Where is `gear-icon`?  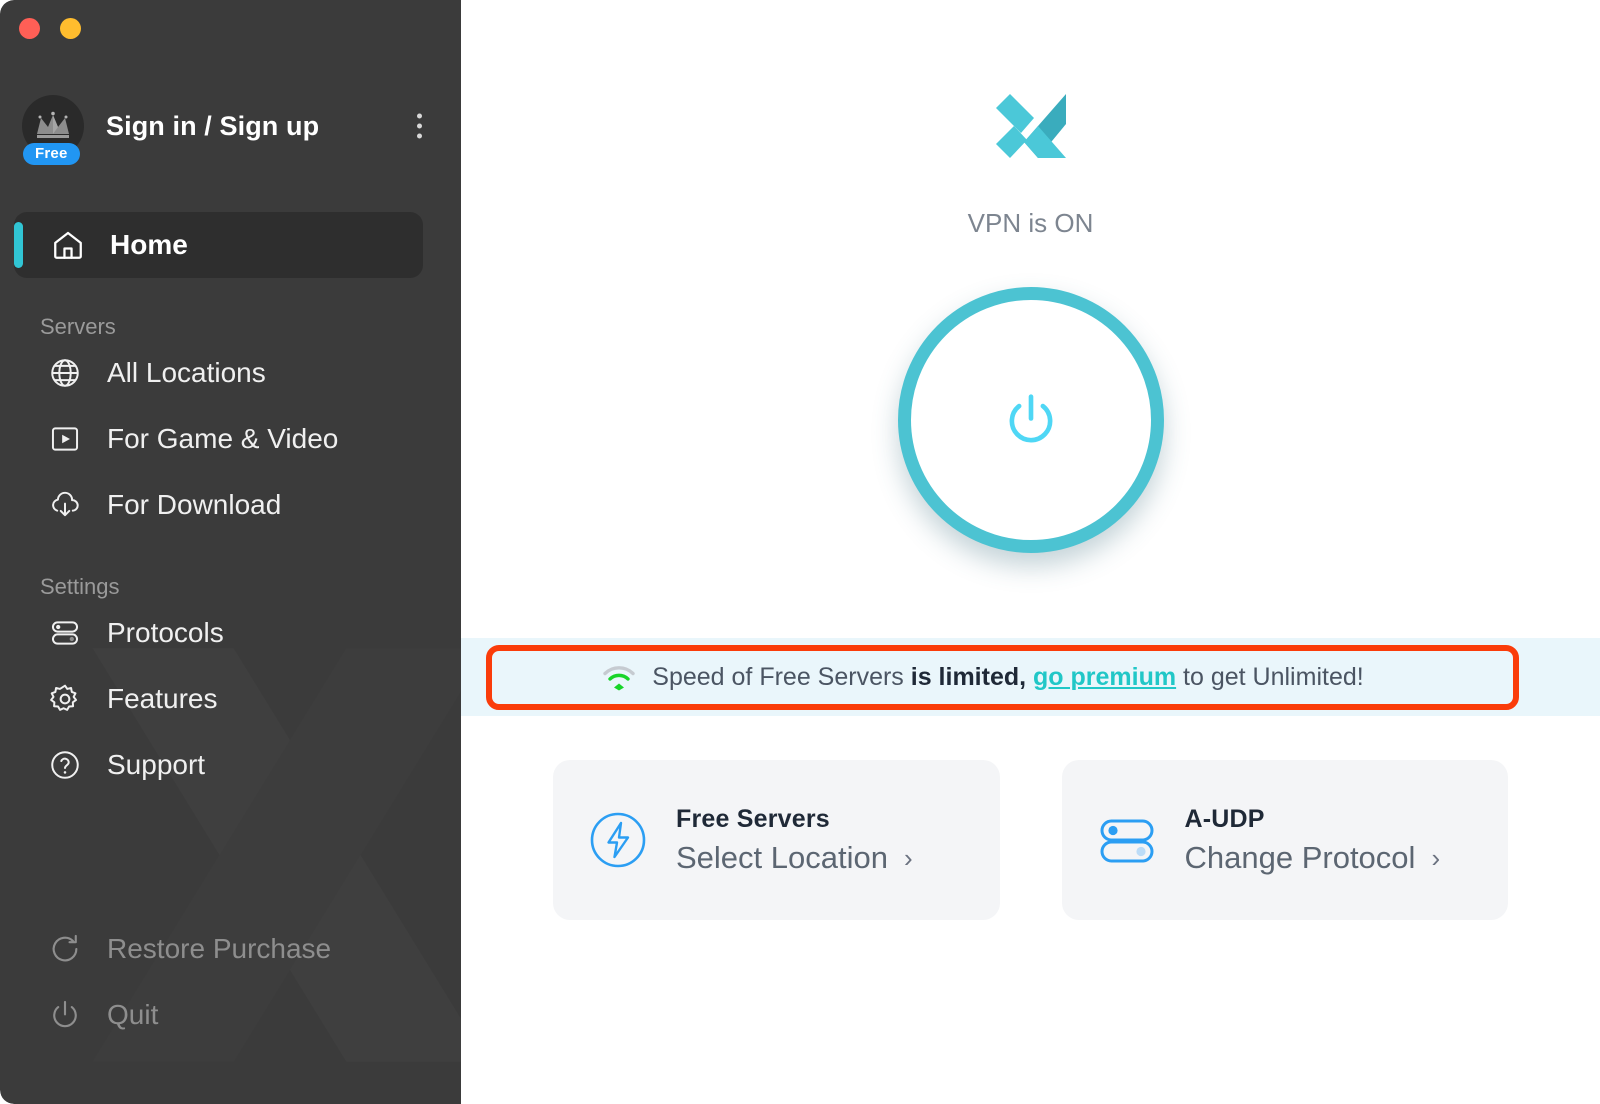
gear-icon is located at coordinates (64, 697).